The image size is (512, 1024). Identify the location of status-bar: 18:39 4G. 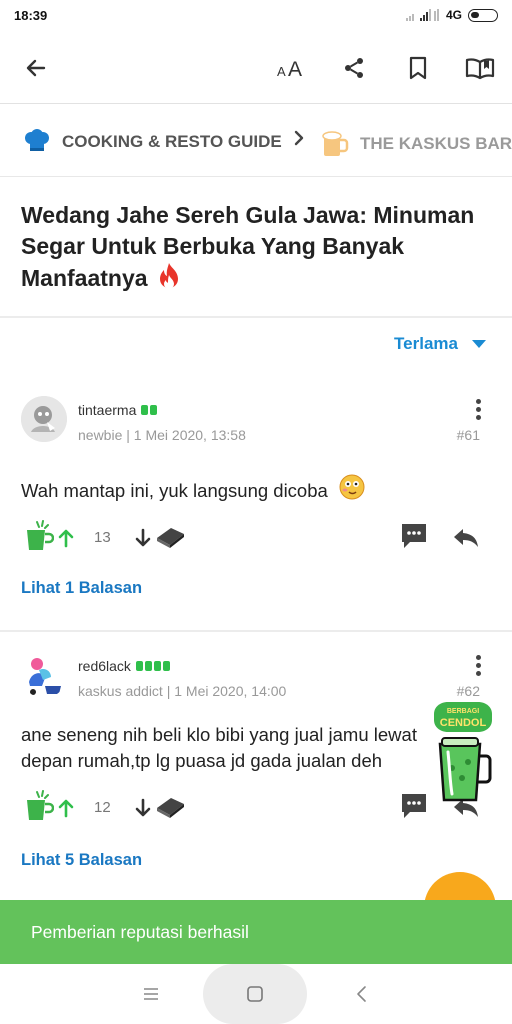
(256, 16).